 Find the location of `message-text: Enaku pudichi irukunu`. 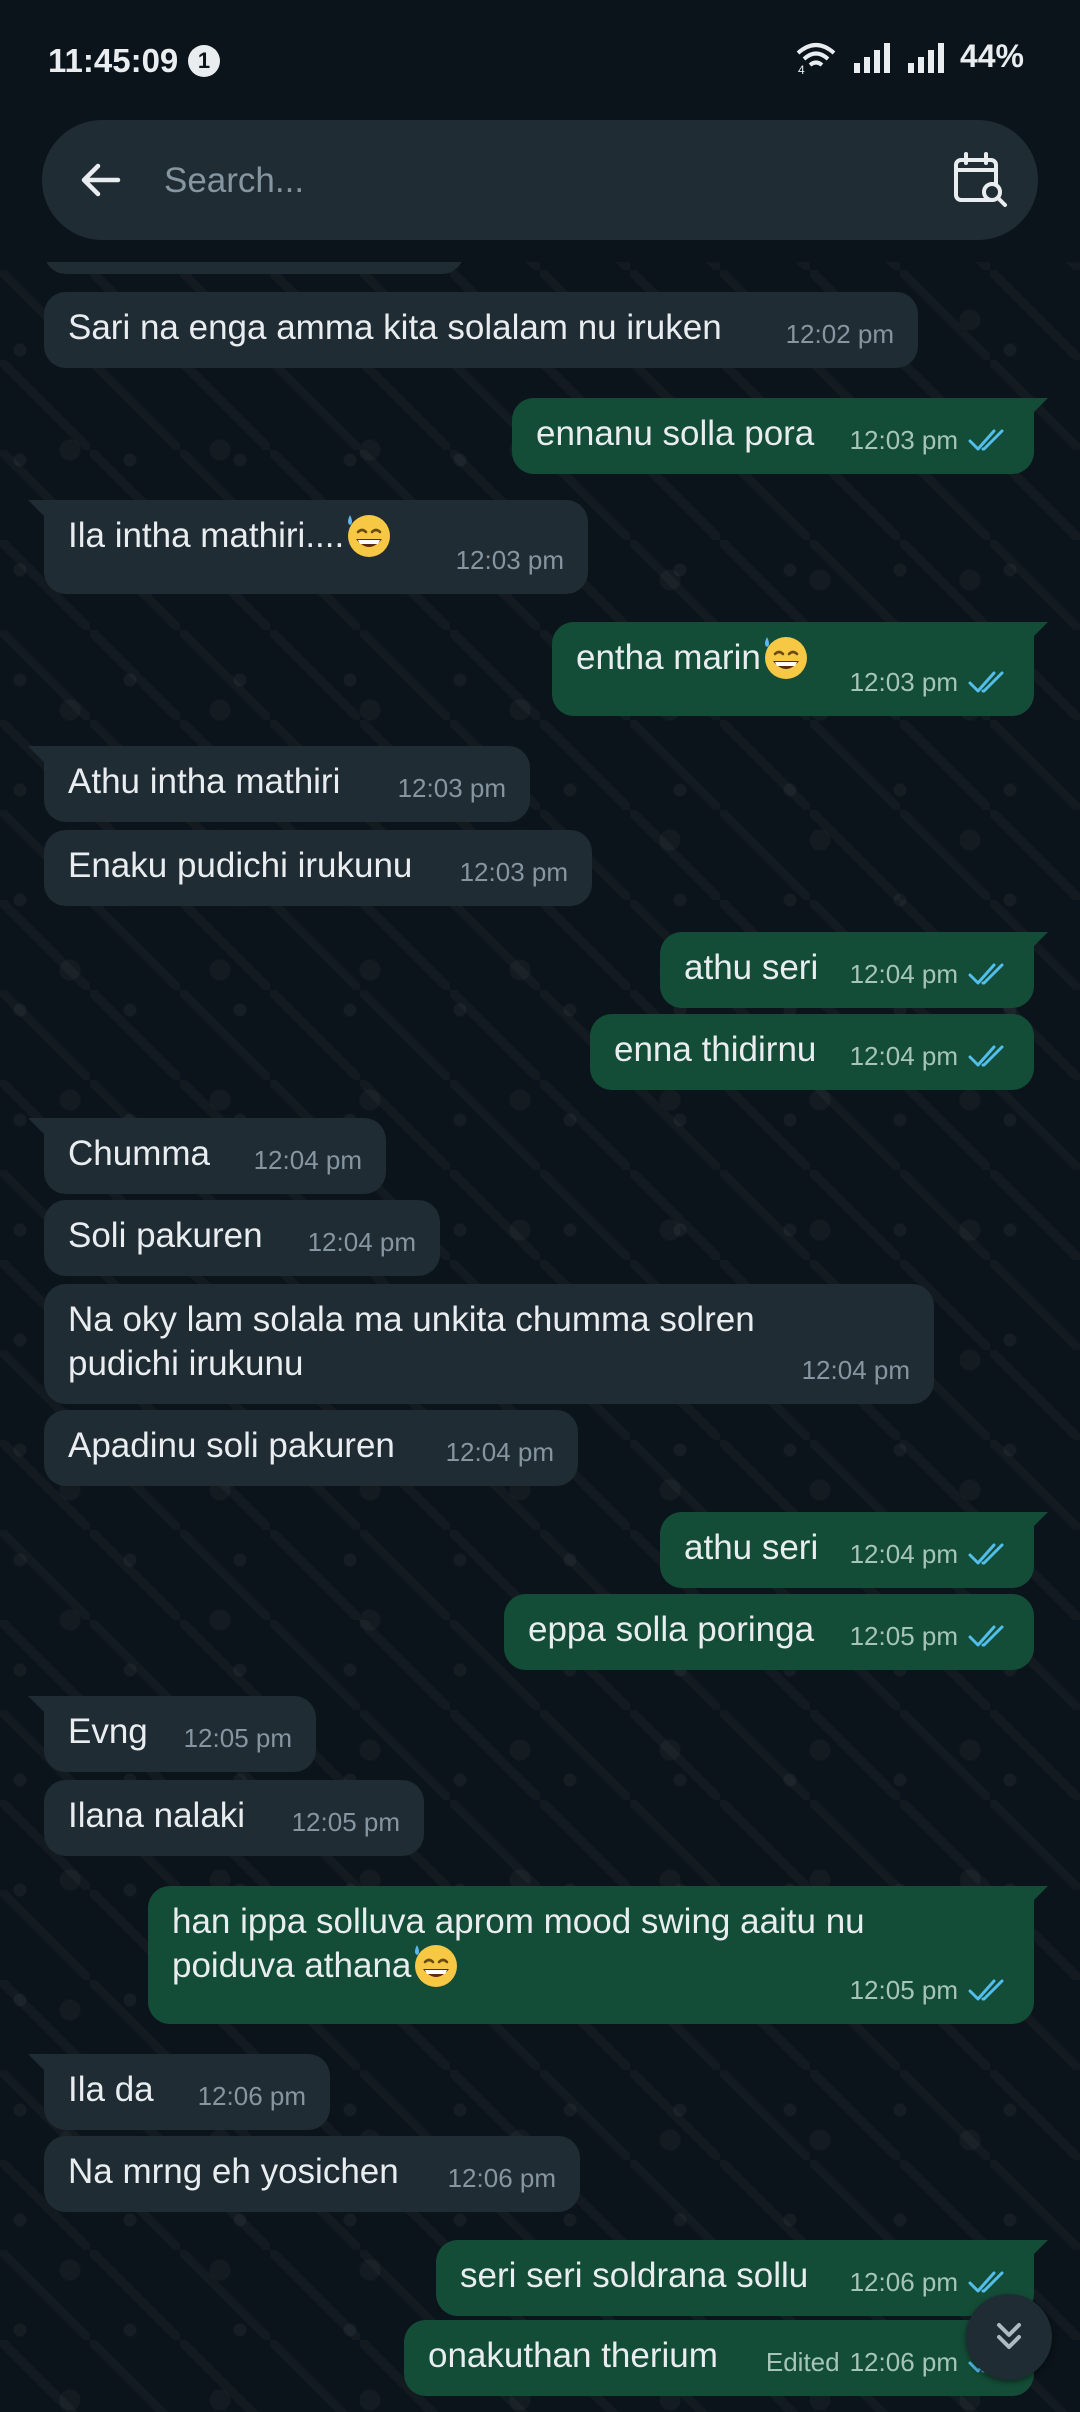

message-text: Enaku pudichi irukunu is located at coordinates (240, 865).